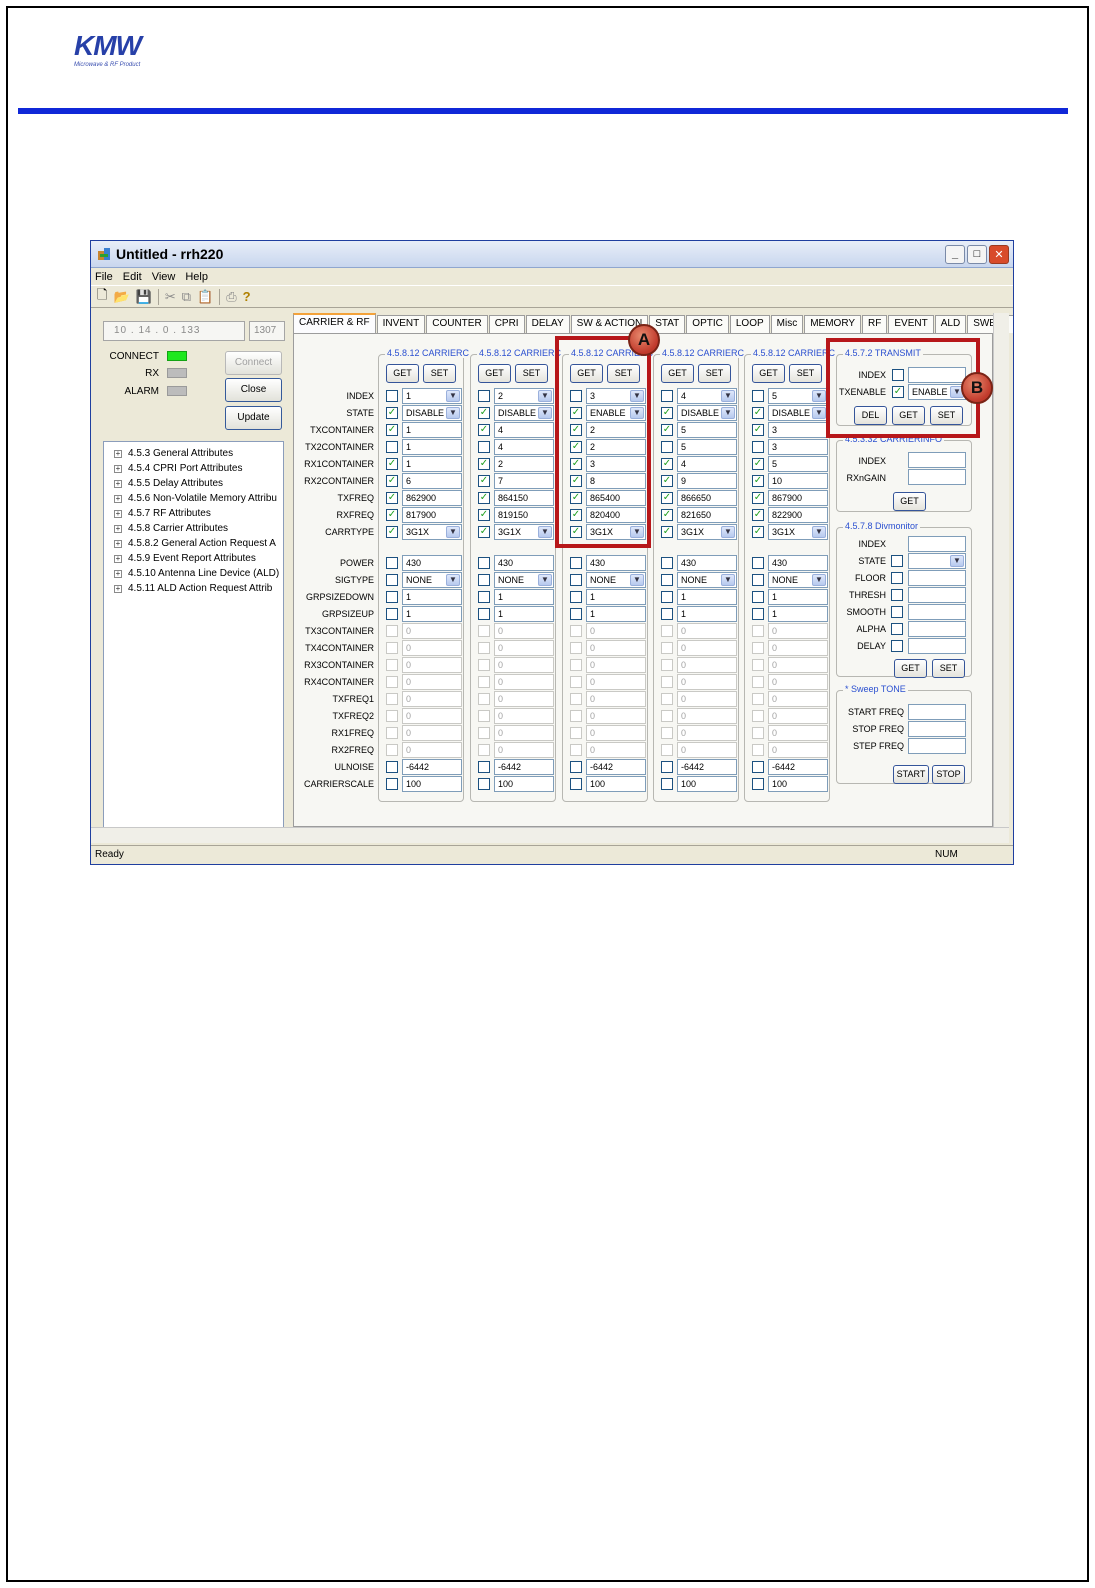 This screenshot has height=1588, width=1095. I want to click on print-icon: ⎙, so click(231, 297).